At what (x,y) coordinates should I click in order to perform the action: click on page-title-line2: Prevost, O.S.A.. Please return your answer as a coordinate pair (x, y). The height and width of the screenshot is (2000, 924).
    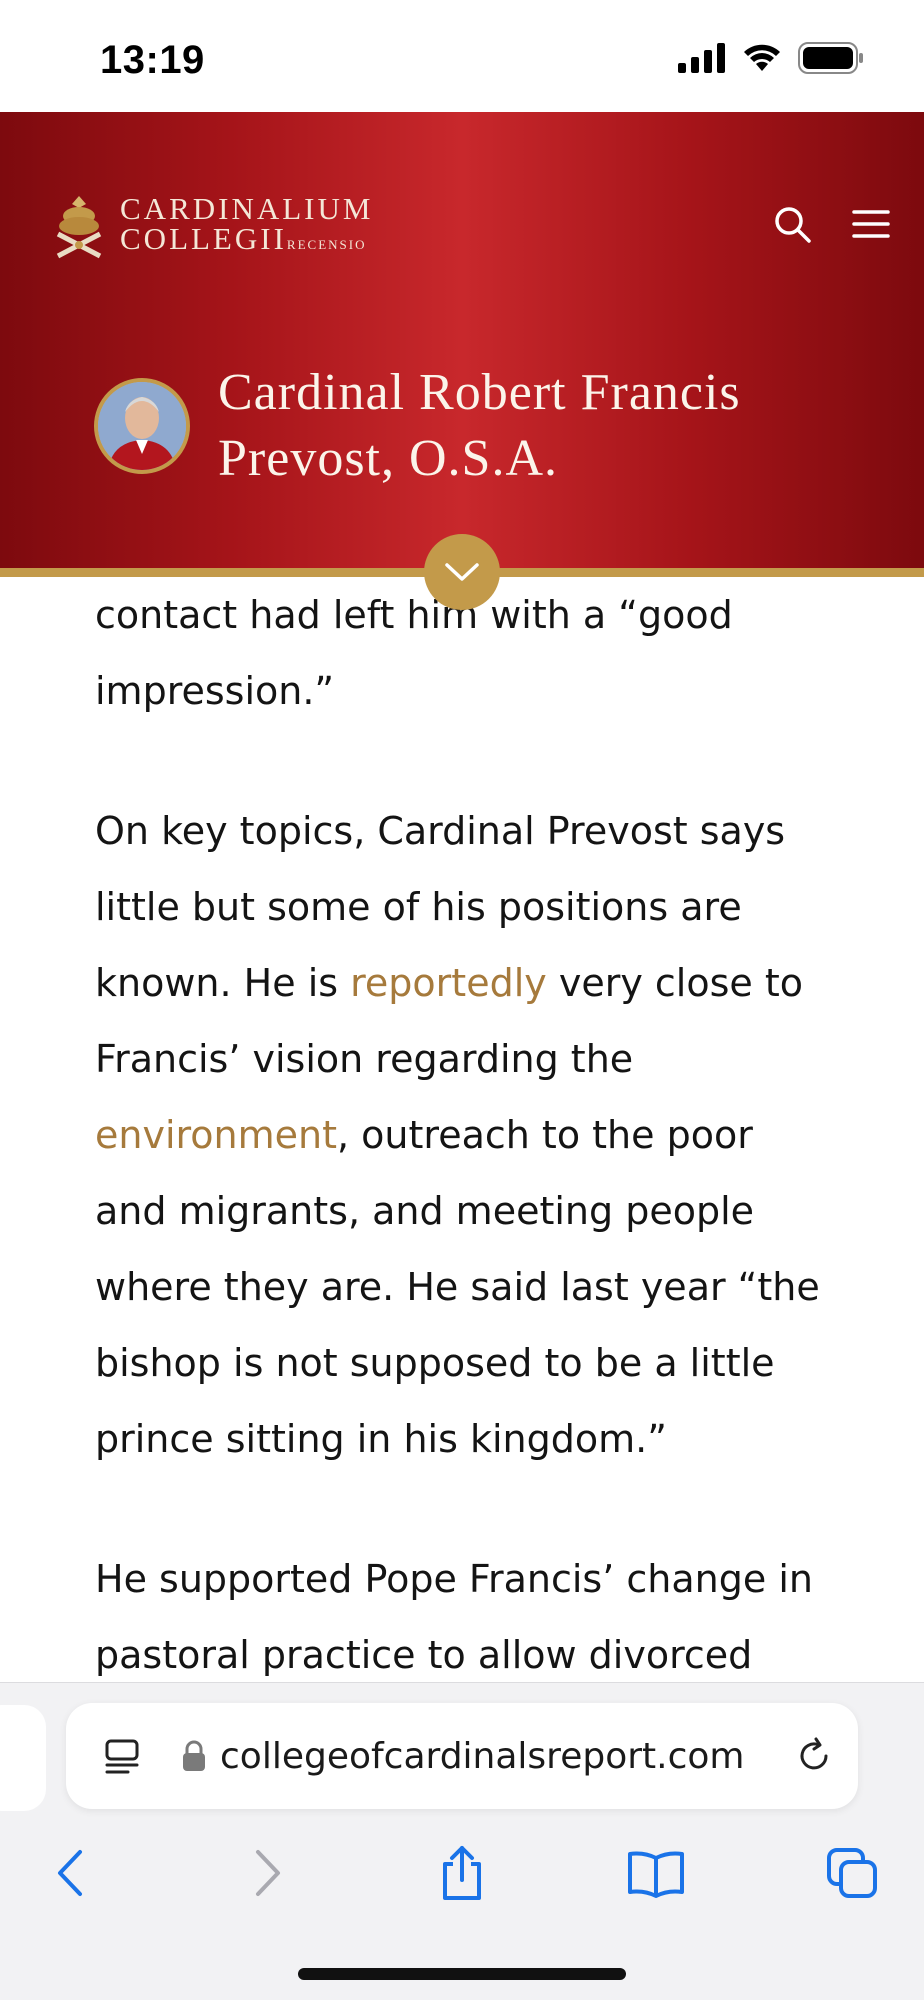
    Looking at the image, I should click on (388, 458).